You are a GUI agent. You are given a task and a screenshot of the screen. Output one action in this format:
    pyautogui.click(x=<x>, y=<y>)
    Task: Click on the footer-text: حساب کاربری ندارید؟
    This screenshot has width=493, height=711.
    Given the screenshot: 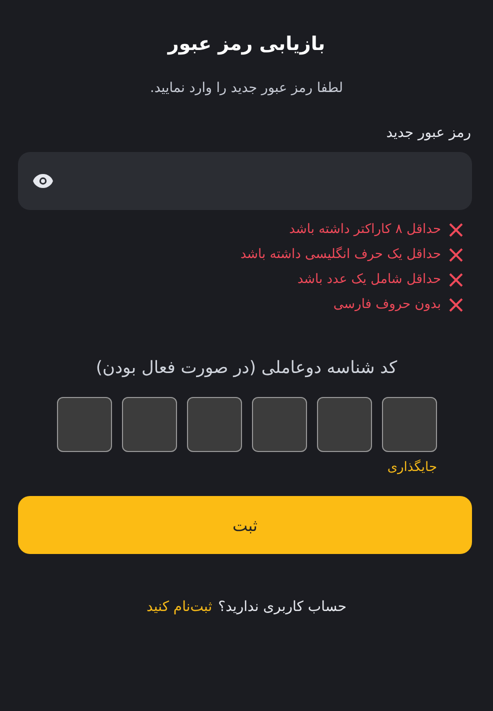 What is the action you would take?
    pyautogui.click(x=282, y=607)
    